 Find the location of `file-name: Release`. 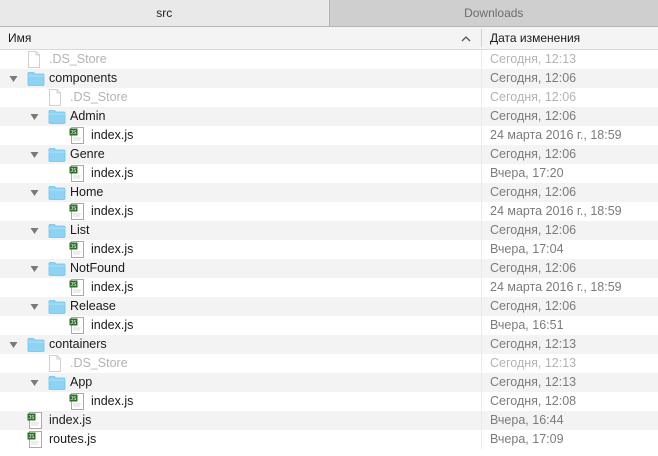

file-name: Release is located at coordinates (93, 306).